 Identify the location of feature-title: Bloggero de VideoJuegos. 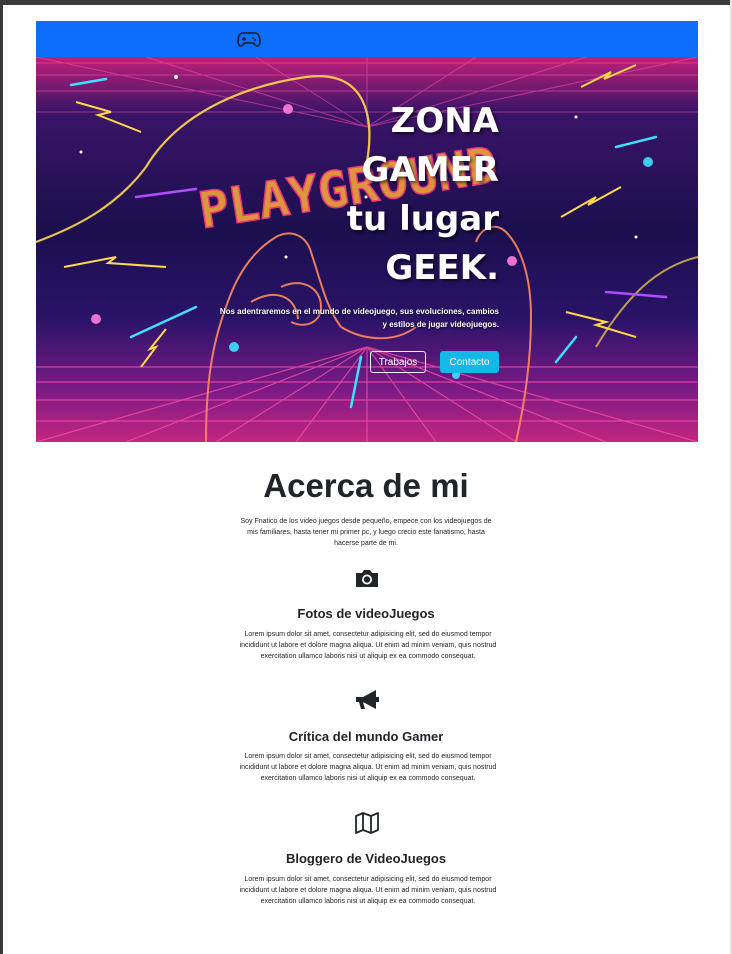
(366, 858).